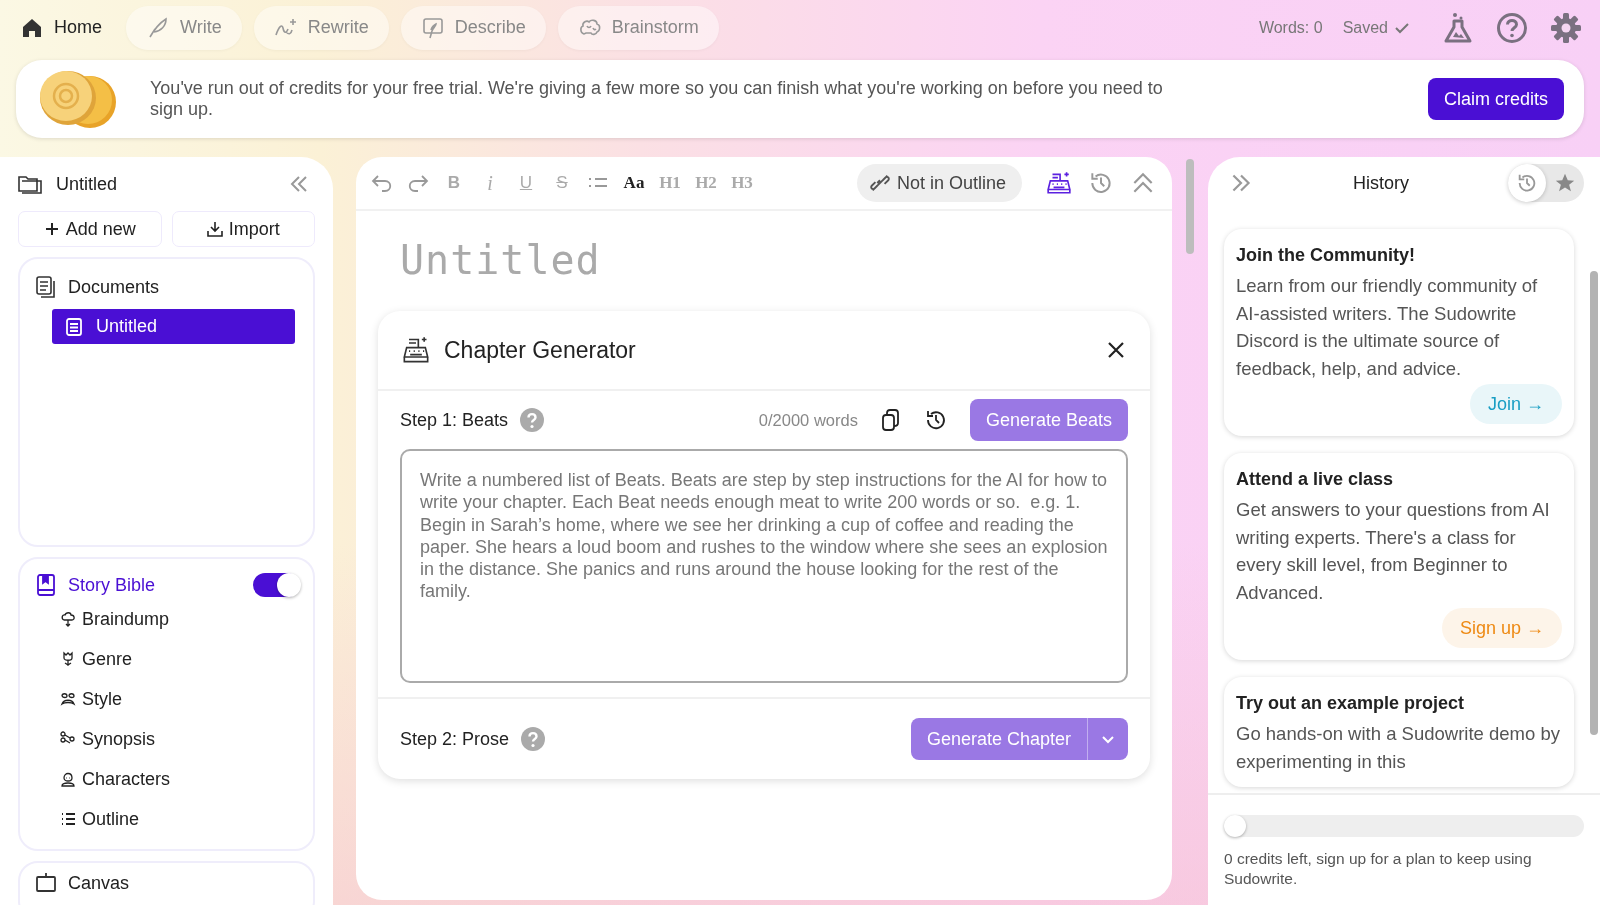 This screenshot has width=1600, height=905. Describe the element at coordinates (1565, 183) in the screenshot. I see `star-icon` at that location.